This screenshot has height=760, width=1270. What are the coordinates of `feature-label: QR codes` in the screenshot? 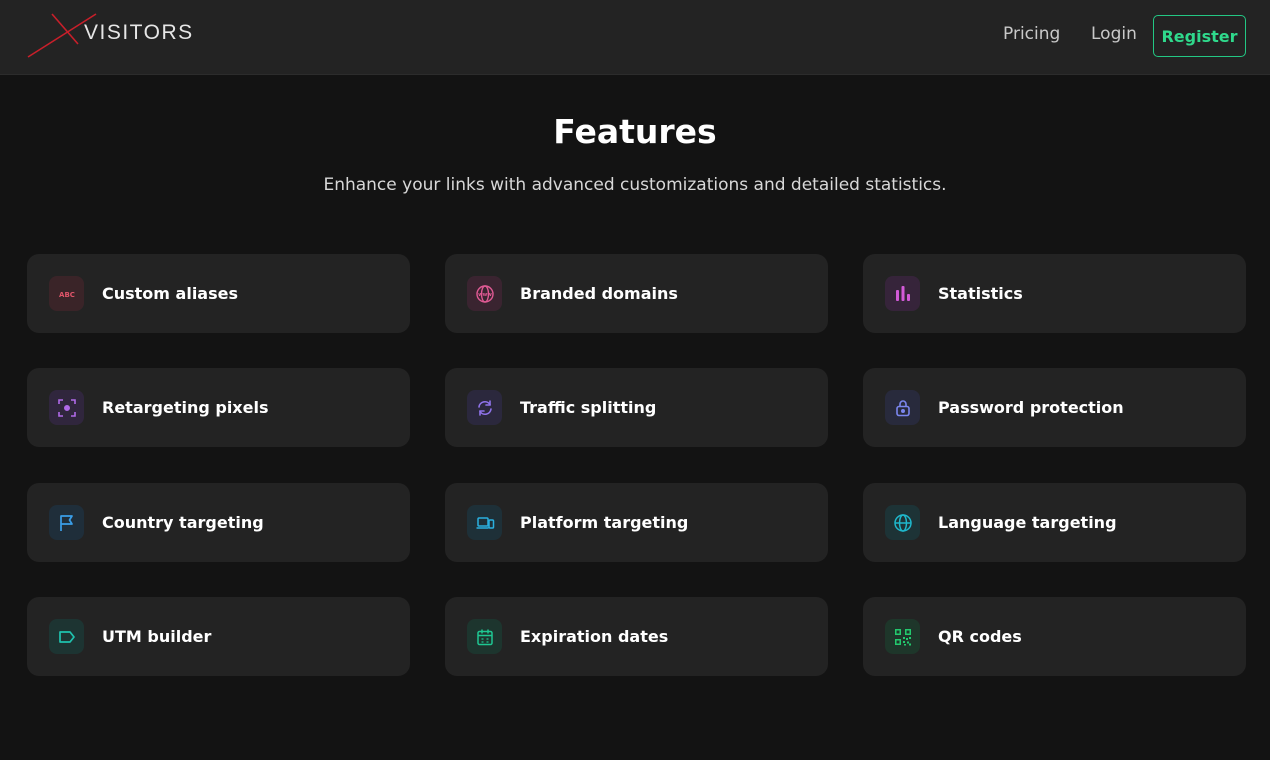 It's located at (980, 636).